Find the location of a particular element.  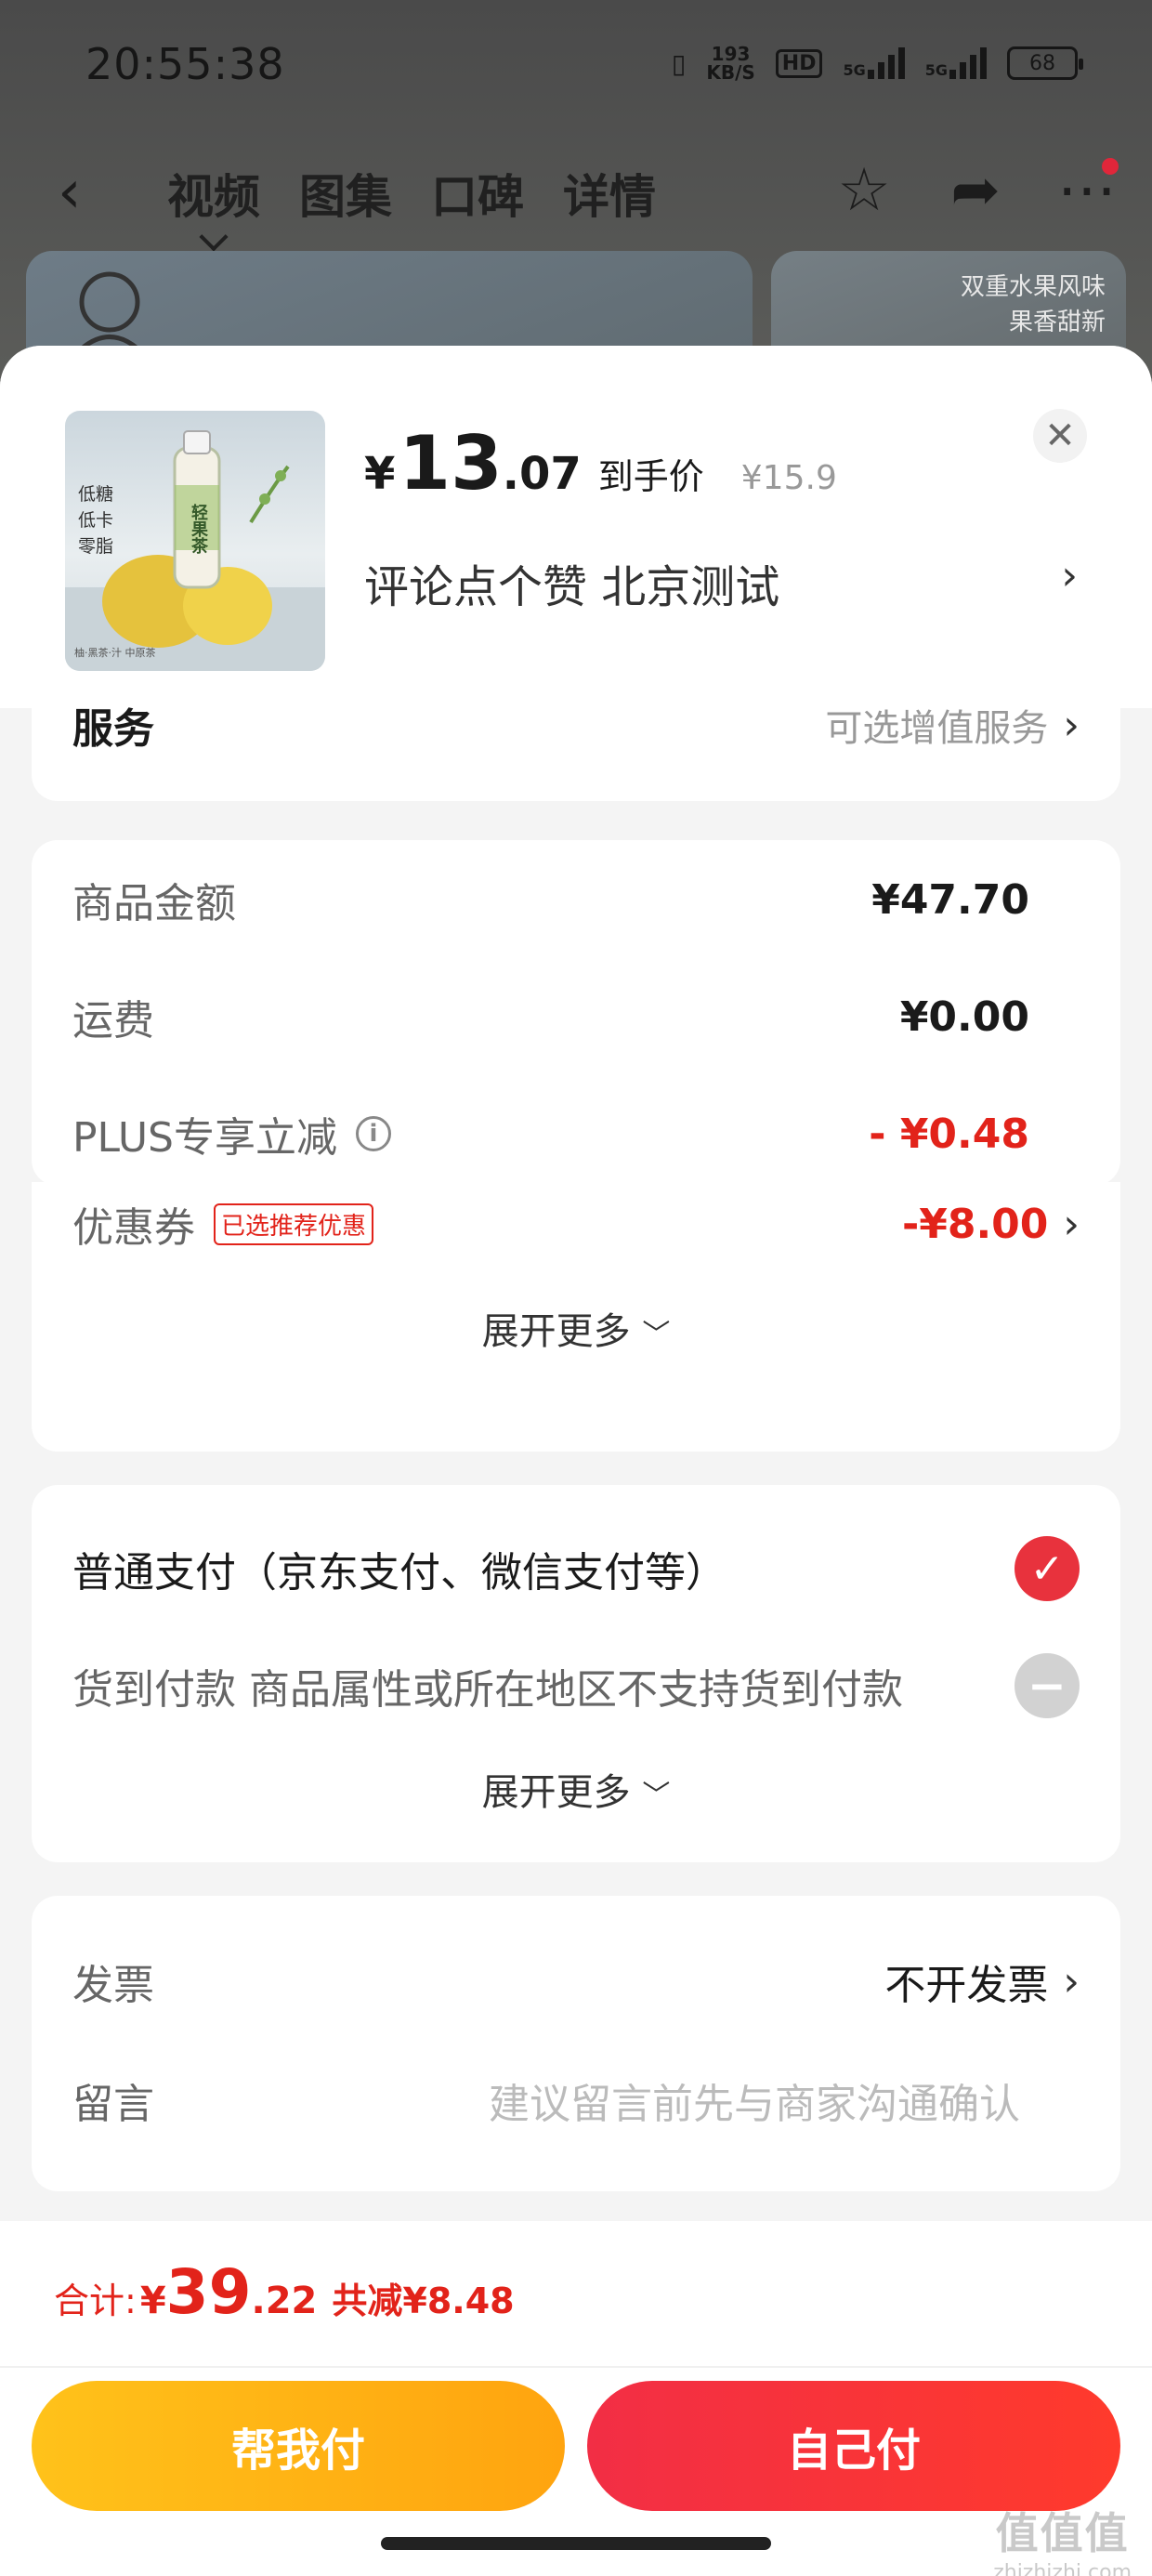

close-icon: ✕ is located at coordinates (1060, 435).